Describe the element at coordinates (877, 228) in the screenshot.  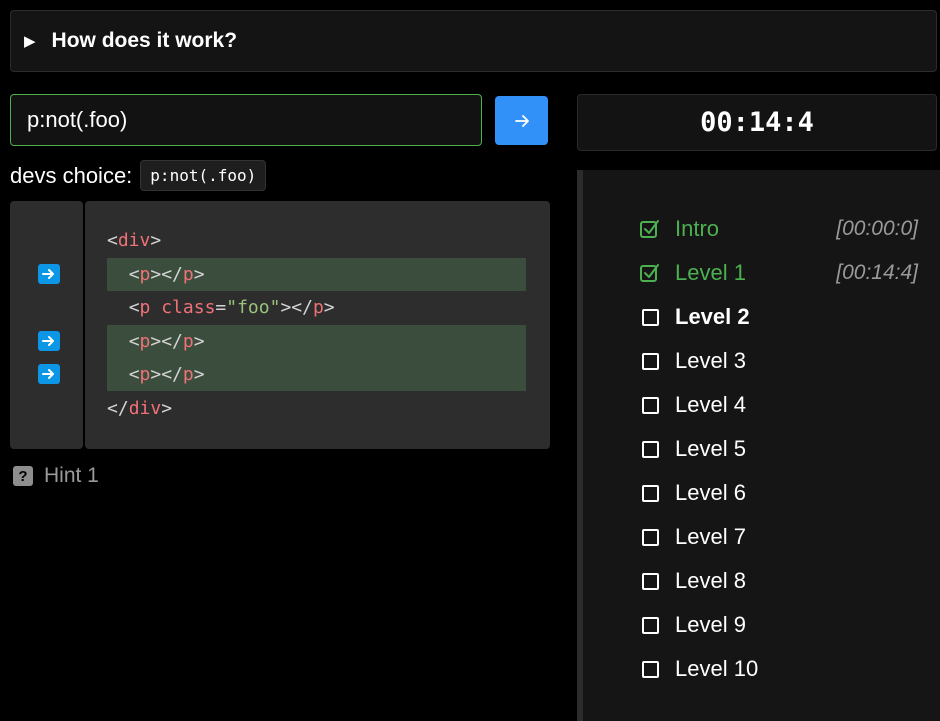
I see `level-time: [00:00:0]` at that location.